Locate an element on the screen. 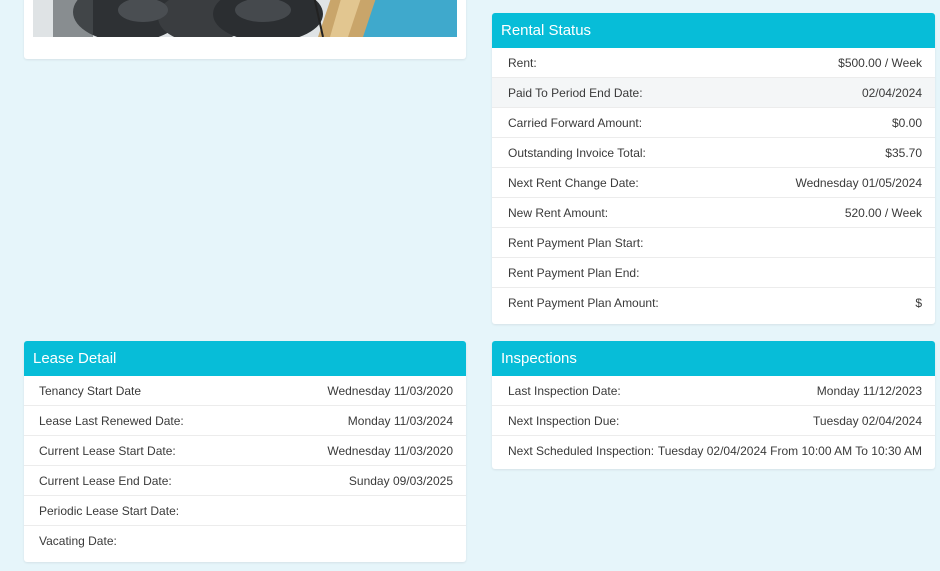 The image size is (940, 571). rental-row-plan-amount: Rent Payment Plan Amount: $ is located at coordinates (713, 303).